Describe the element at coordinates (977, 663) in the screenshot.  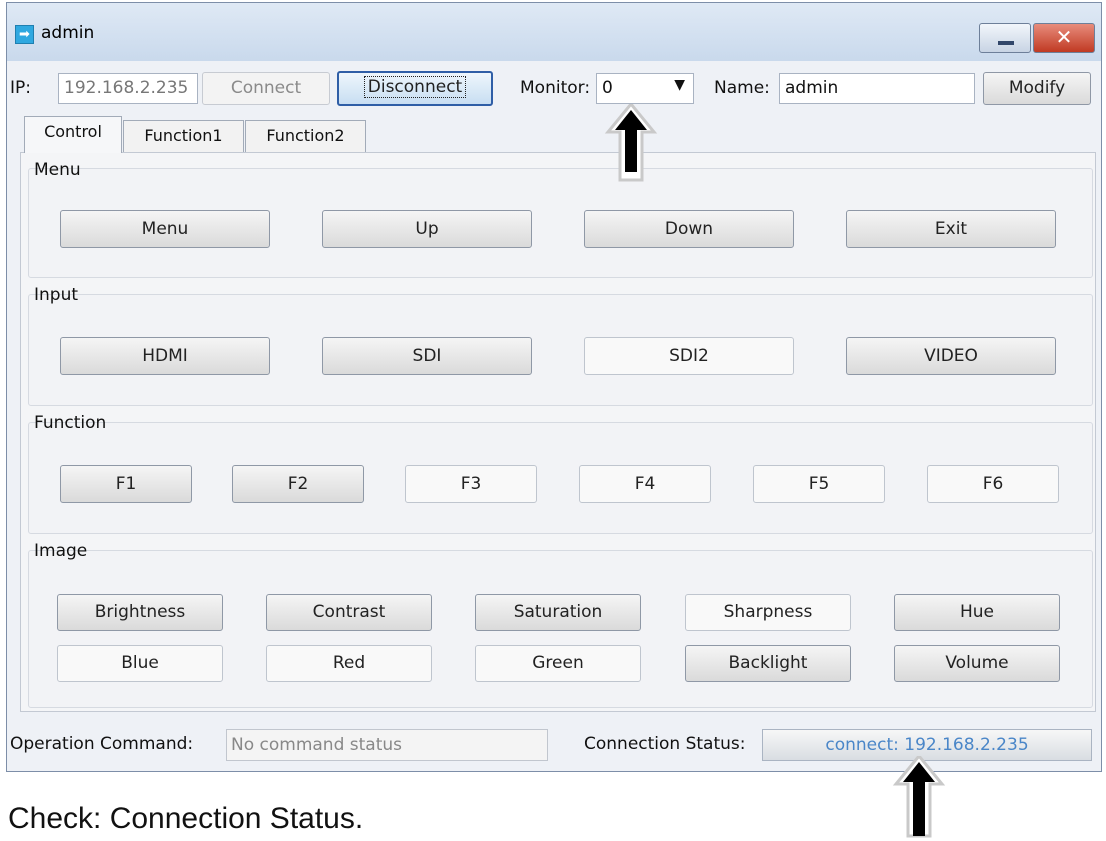
I see `volume-button: Volume` at that location.